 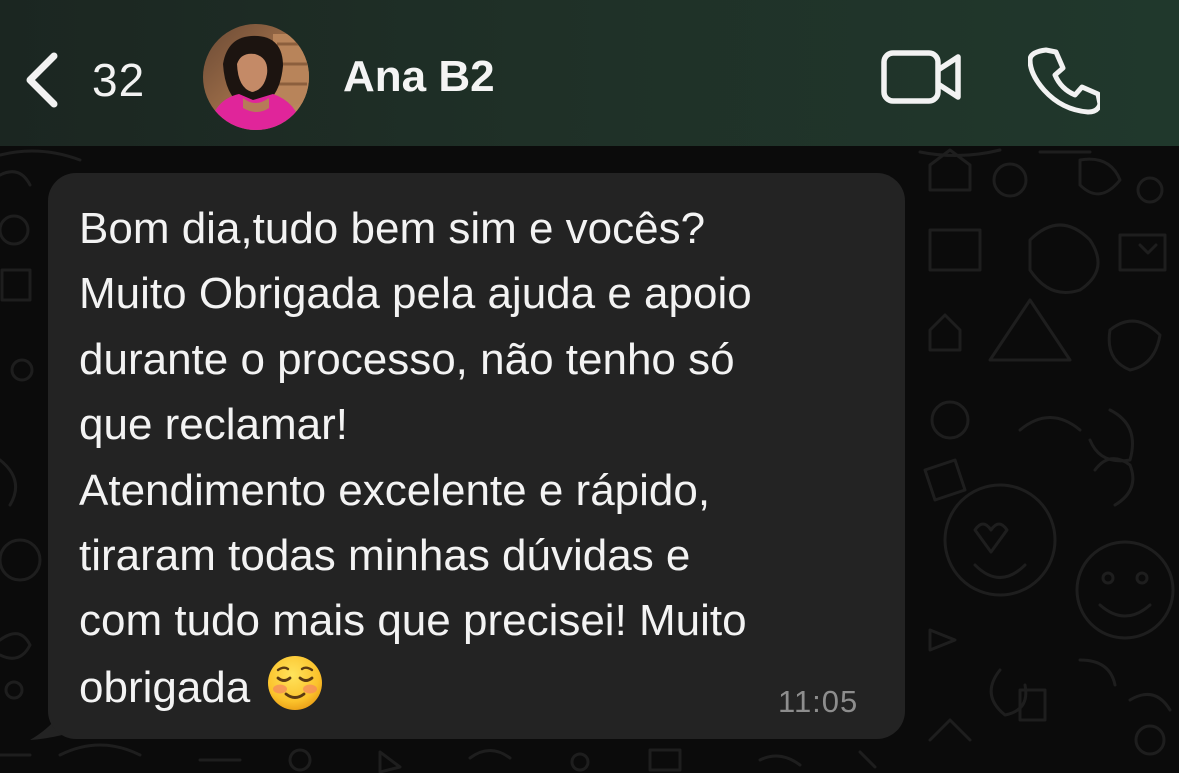 What do you see at coordinates (119, 80) in the screenshot?
I see `unread-count-badge: 32` at bounding box center [119, 80].